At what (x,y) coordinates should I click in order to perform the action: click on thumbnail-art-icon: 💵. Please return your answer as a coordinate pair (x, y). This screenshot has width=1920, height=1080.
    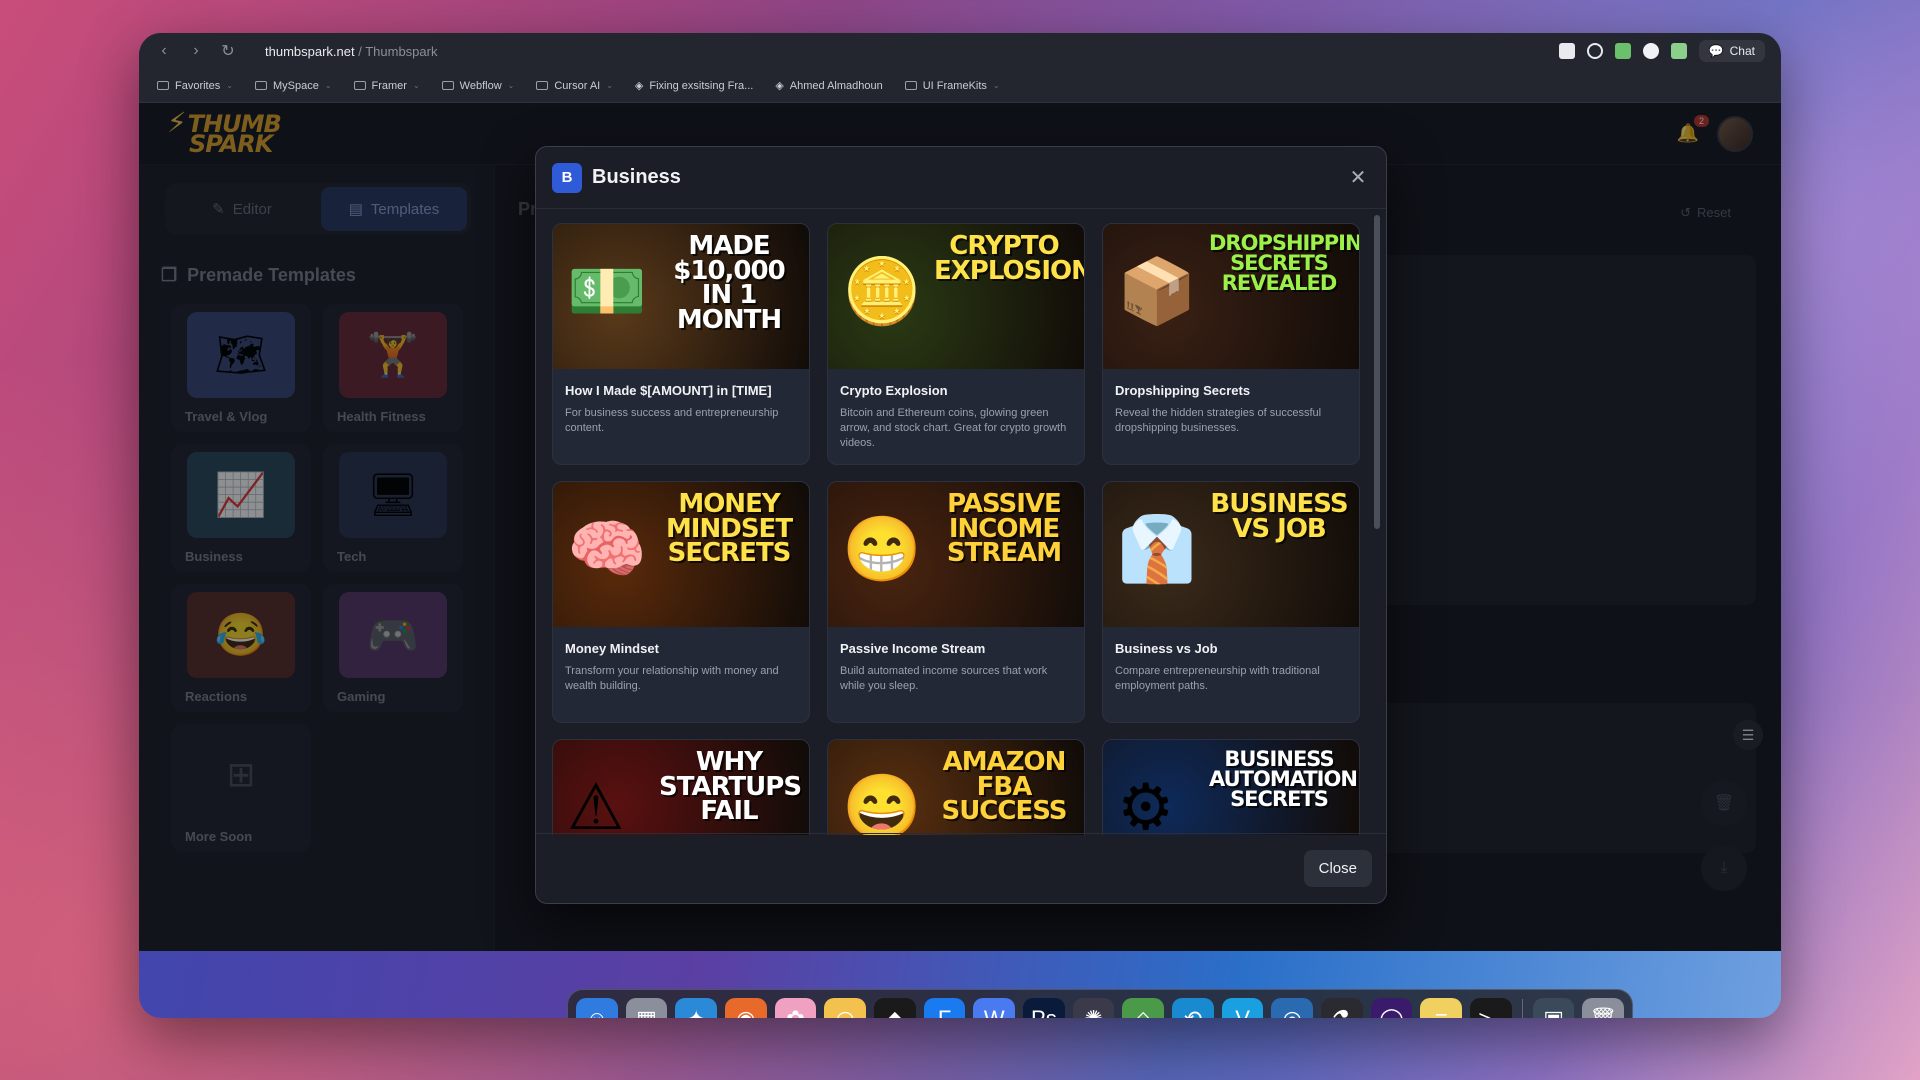
    Looking at the image, I should click on (607, 291).